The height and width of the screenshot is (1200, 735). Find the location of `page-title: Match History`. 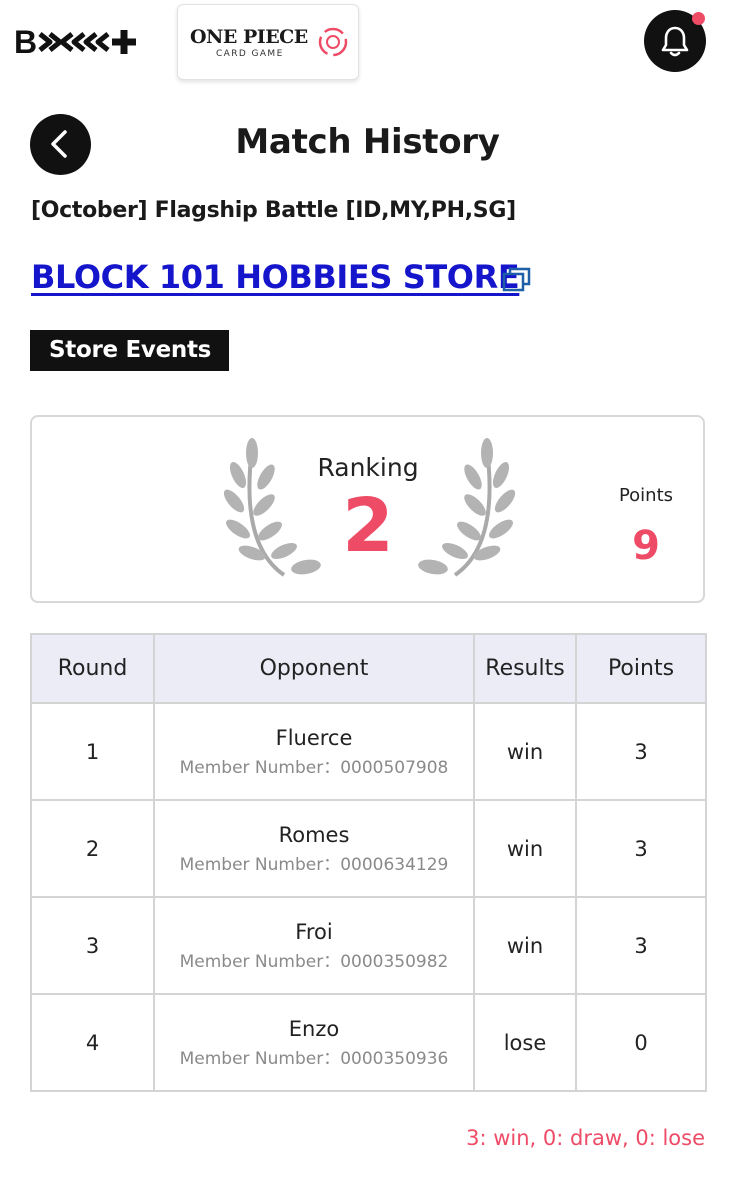

page-title: Match History is located at coordinates (367, 142).